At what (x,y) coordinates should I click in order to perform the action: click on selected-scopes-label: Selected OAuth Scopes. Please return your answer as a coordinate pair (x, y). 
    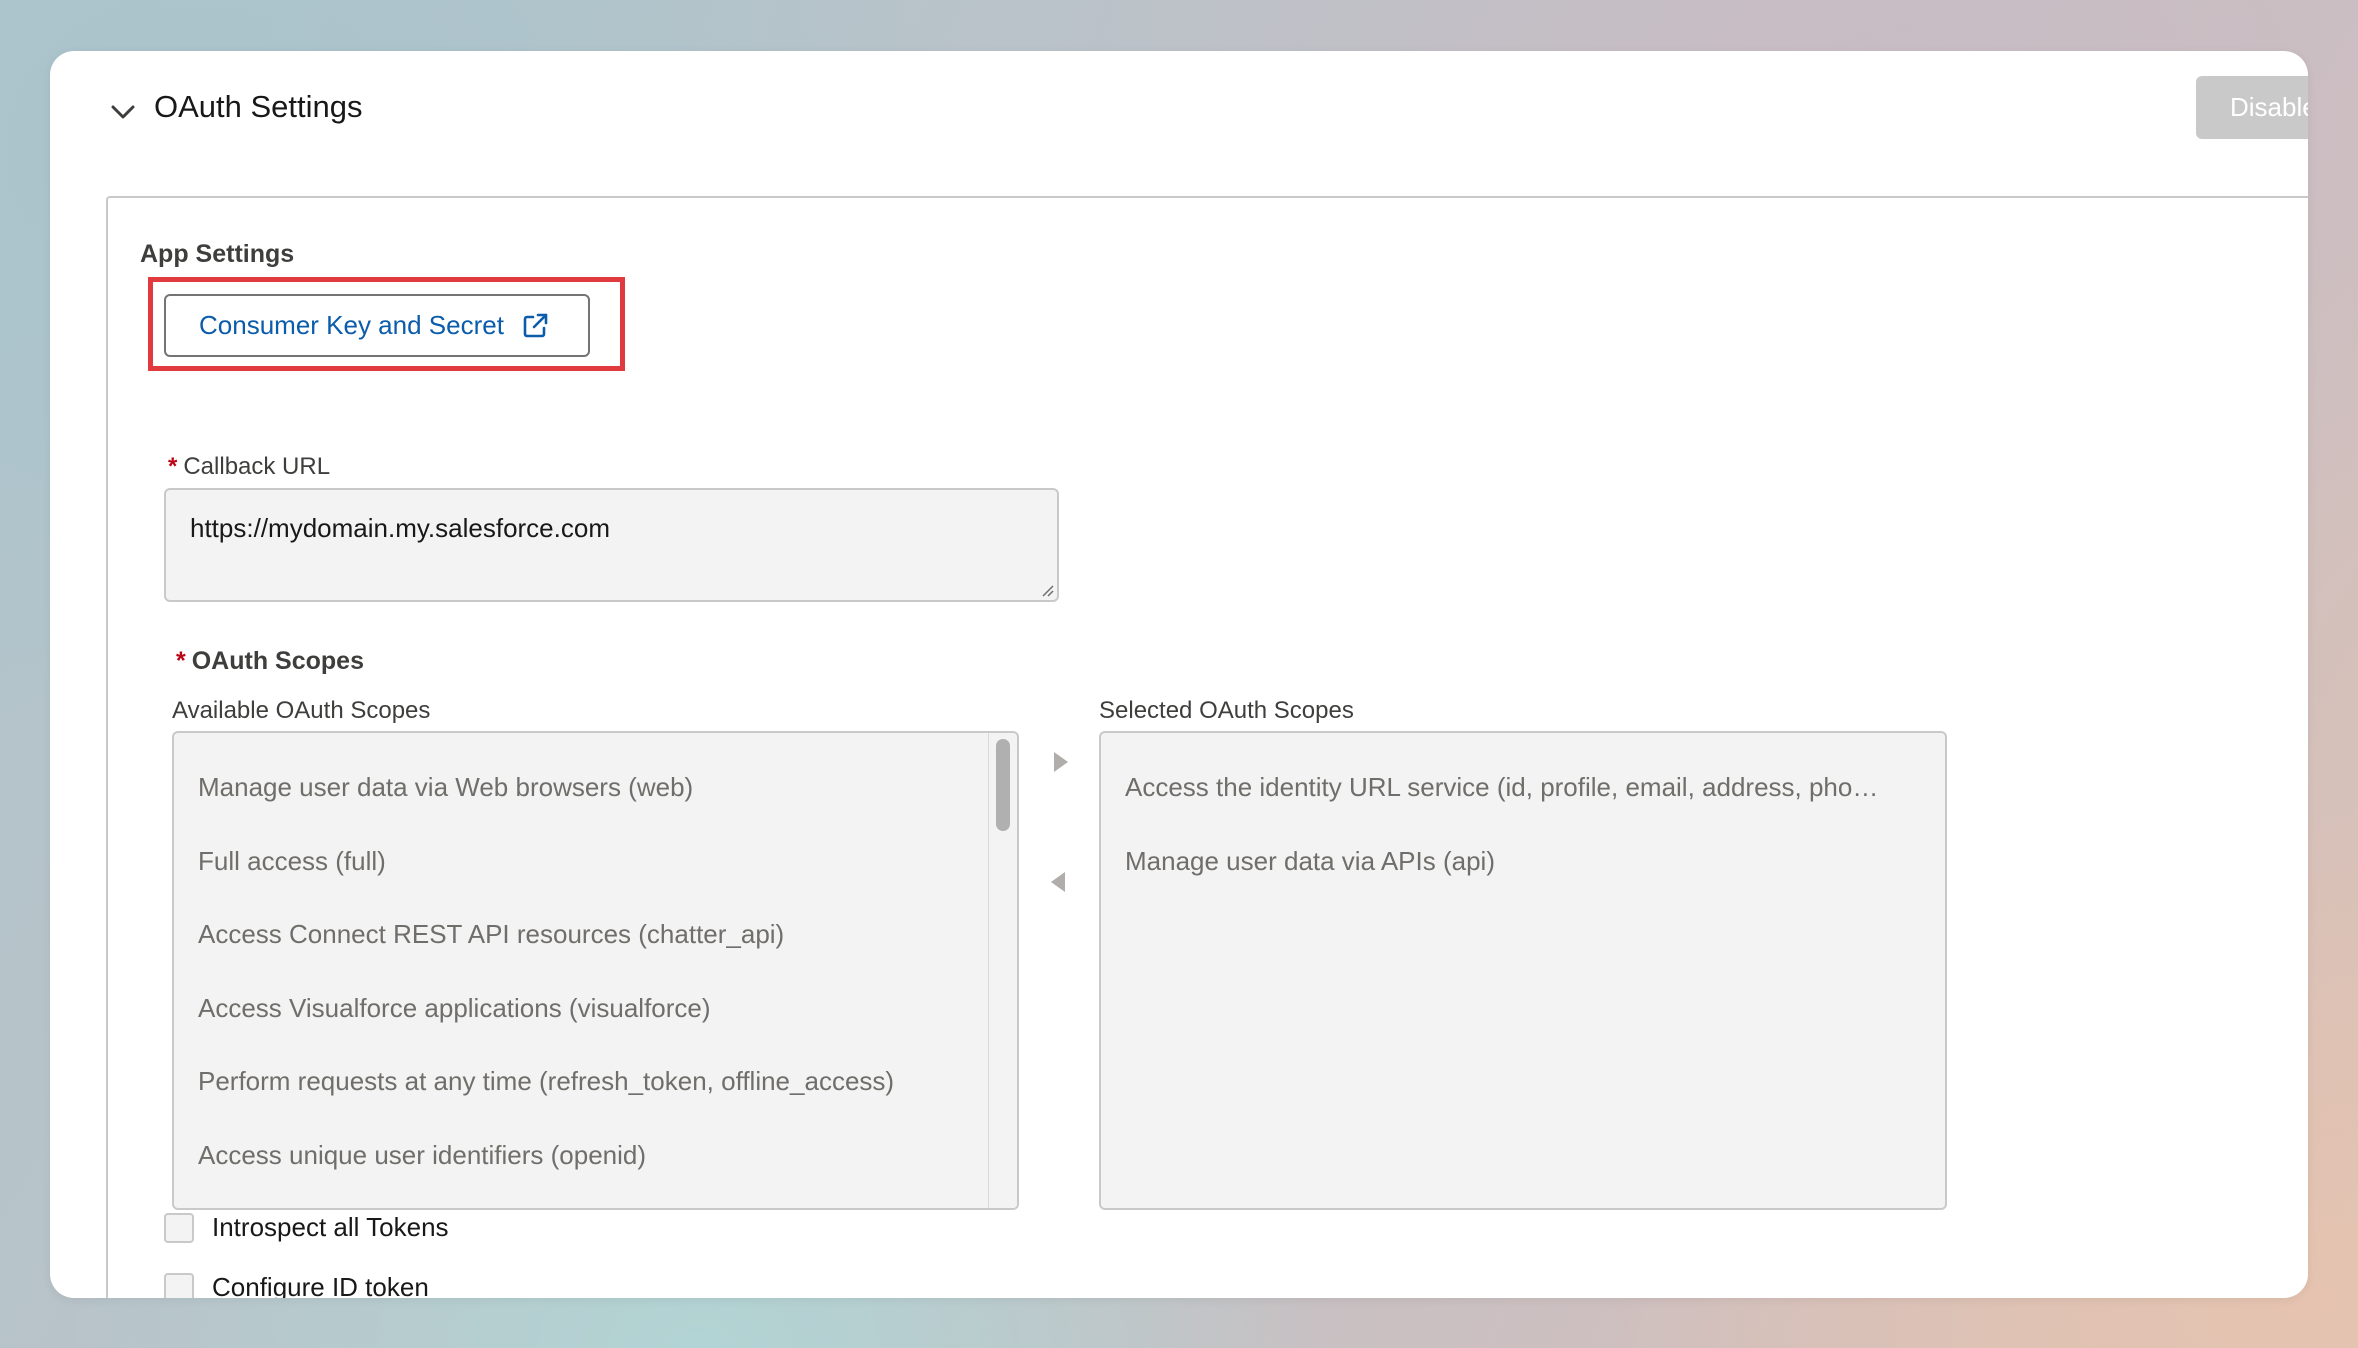
    Looking at the image, I should click on (1226, 710).